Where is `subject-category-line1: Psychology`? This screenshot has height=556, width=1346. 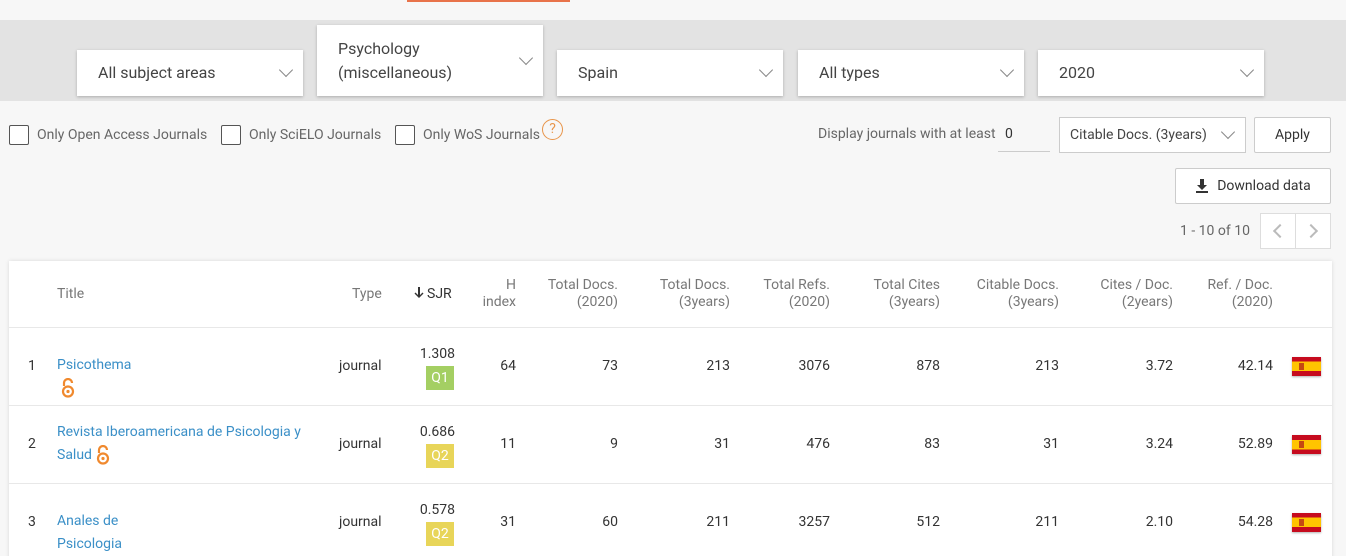
subject-category-line1: Psychology is located at coordinates (379, 48).